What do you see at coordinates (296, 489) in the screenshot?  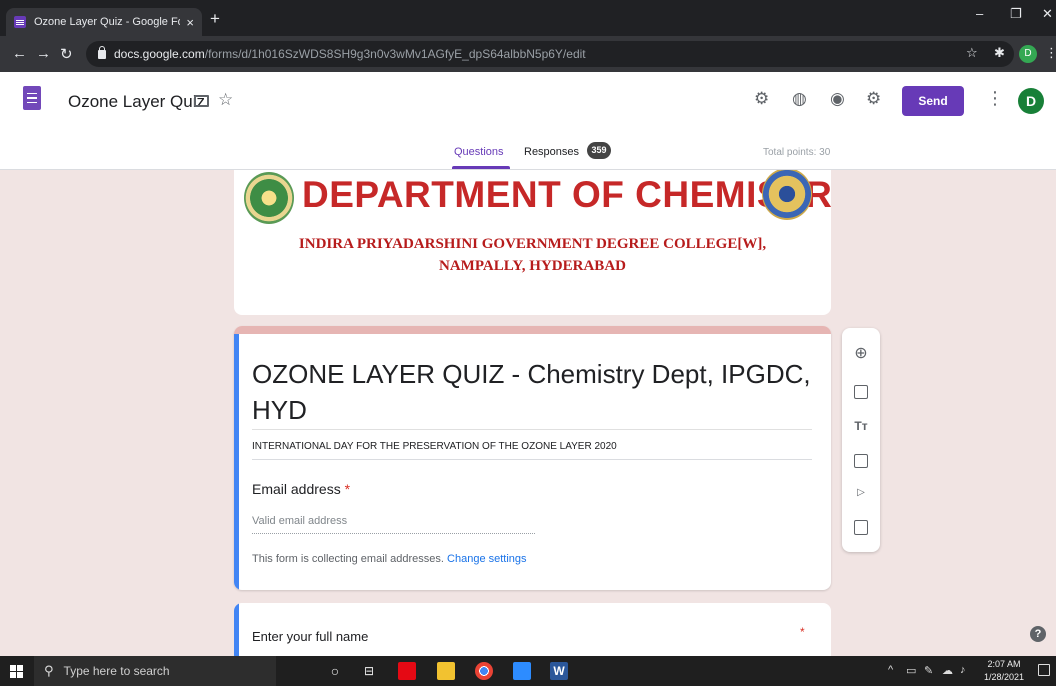 I see `email-label-text: Email address` at bounding box center [296, 489].